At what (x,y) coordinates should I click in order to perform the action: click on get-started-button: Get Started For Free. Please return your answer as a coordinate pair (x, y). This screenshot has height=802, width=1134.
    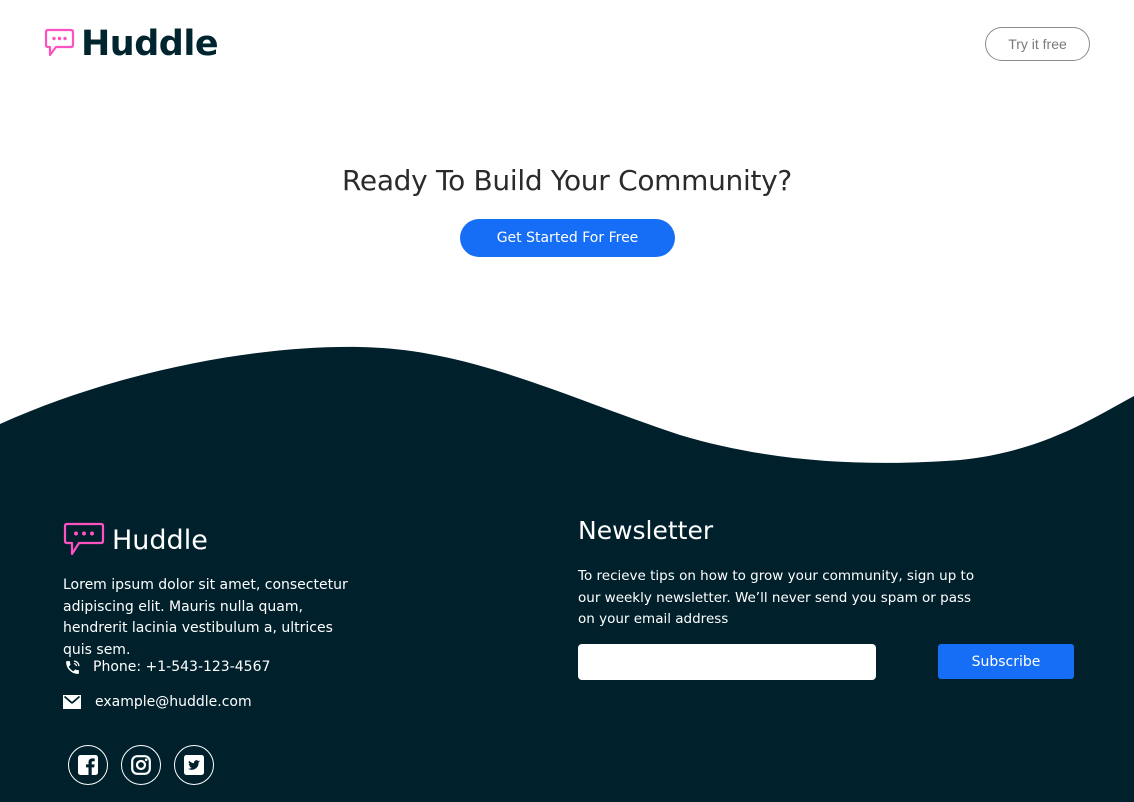
    Looking at the image, I should click on (567, 238).